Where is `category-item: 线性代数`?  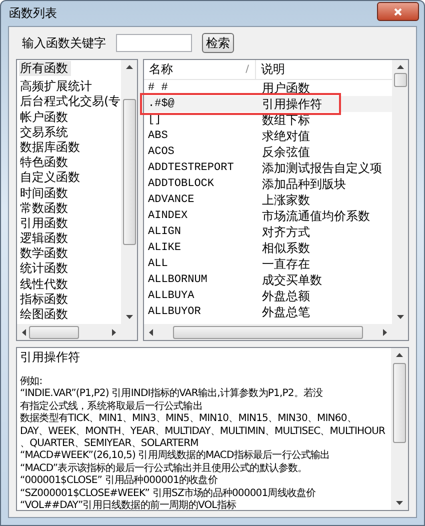
category-item: 线性代数 is located at coordinates (70, 284).